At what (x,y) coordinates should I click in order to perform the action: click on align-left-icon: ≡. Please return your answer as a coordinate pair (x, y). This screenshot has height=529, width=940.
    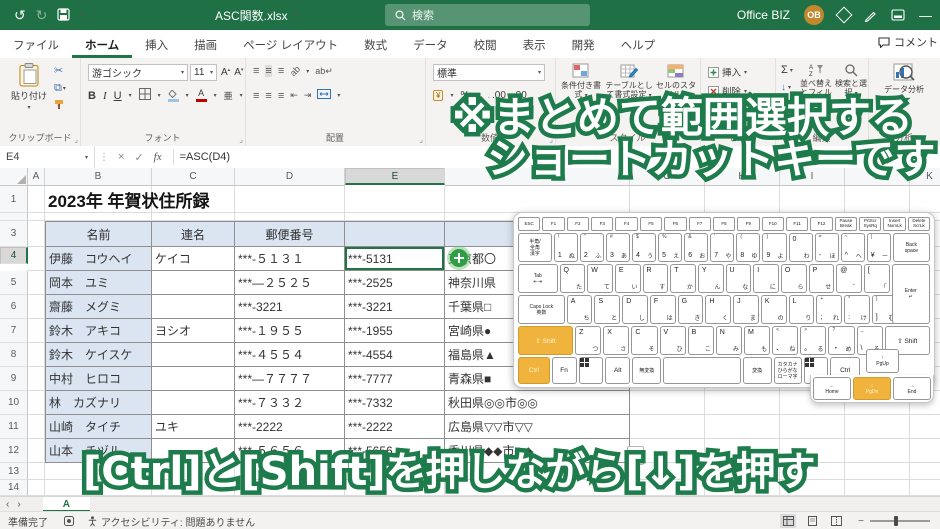
    Looking at the image, I should click on (256, 96).